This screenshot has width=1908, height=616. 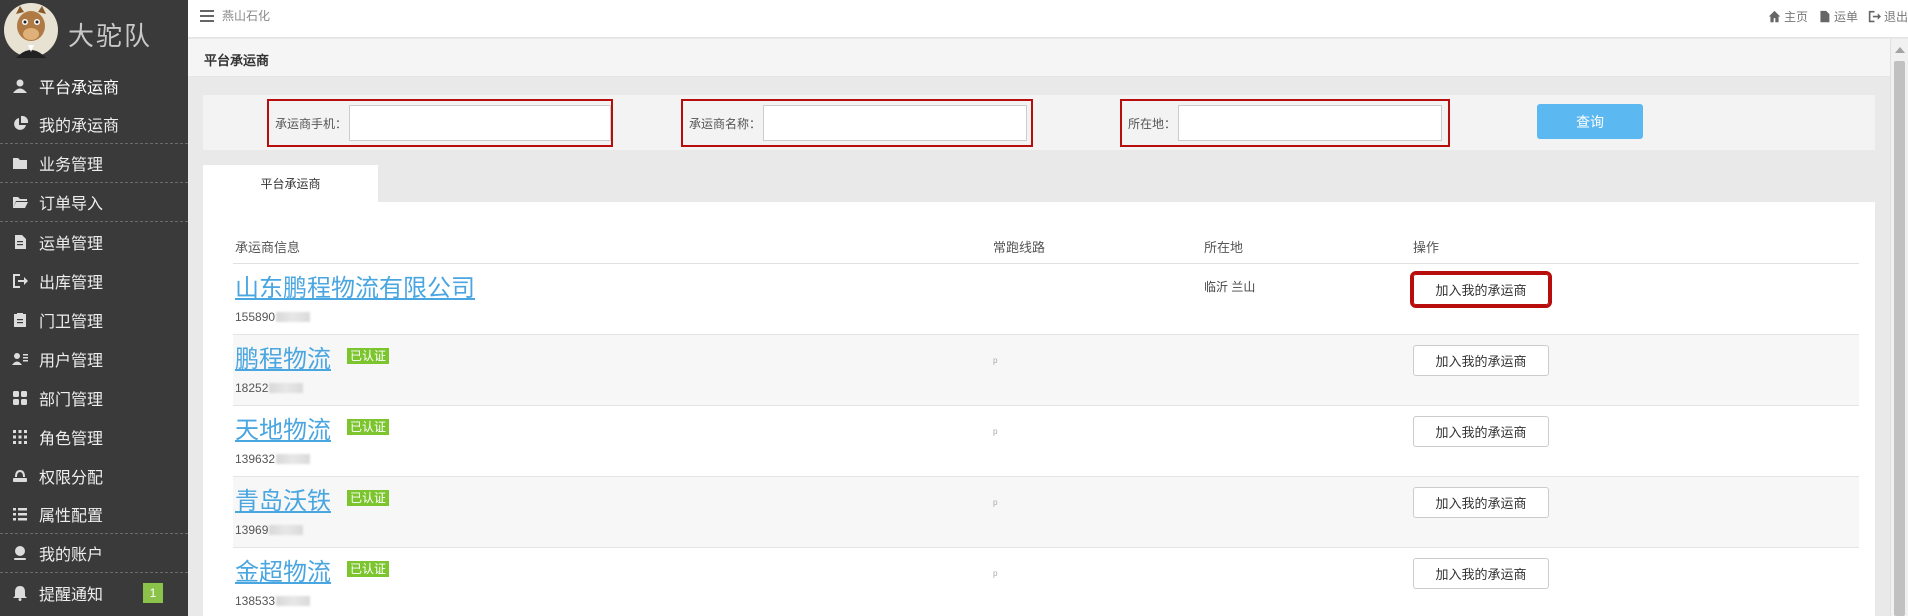 I want to click on sidebar-item-order-import: 订单导入, so click(x=94, y=202).